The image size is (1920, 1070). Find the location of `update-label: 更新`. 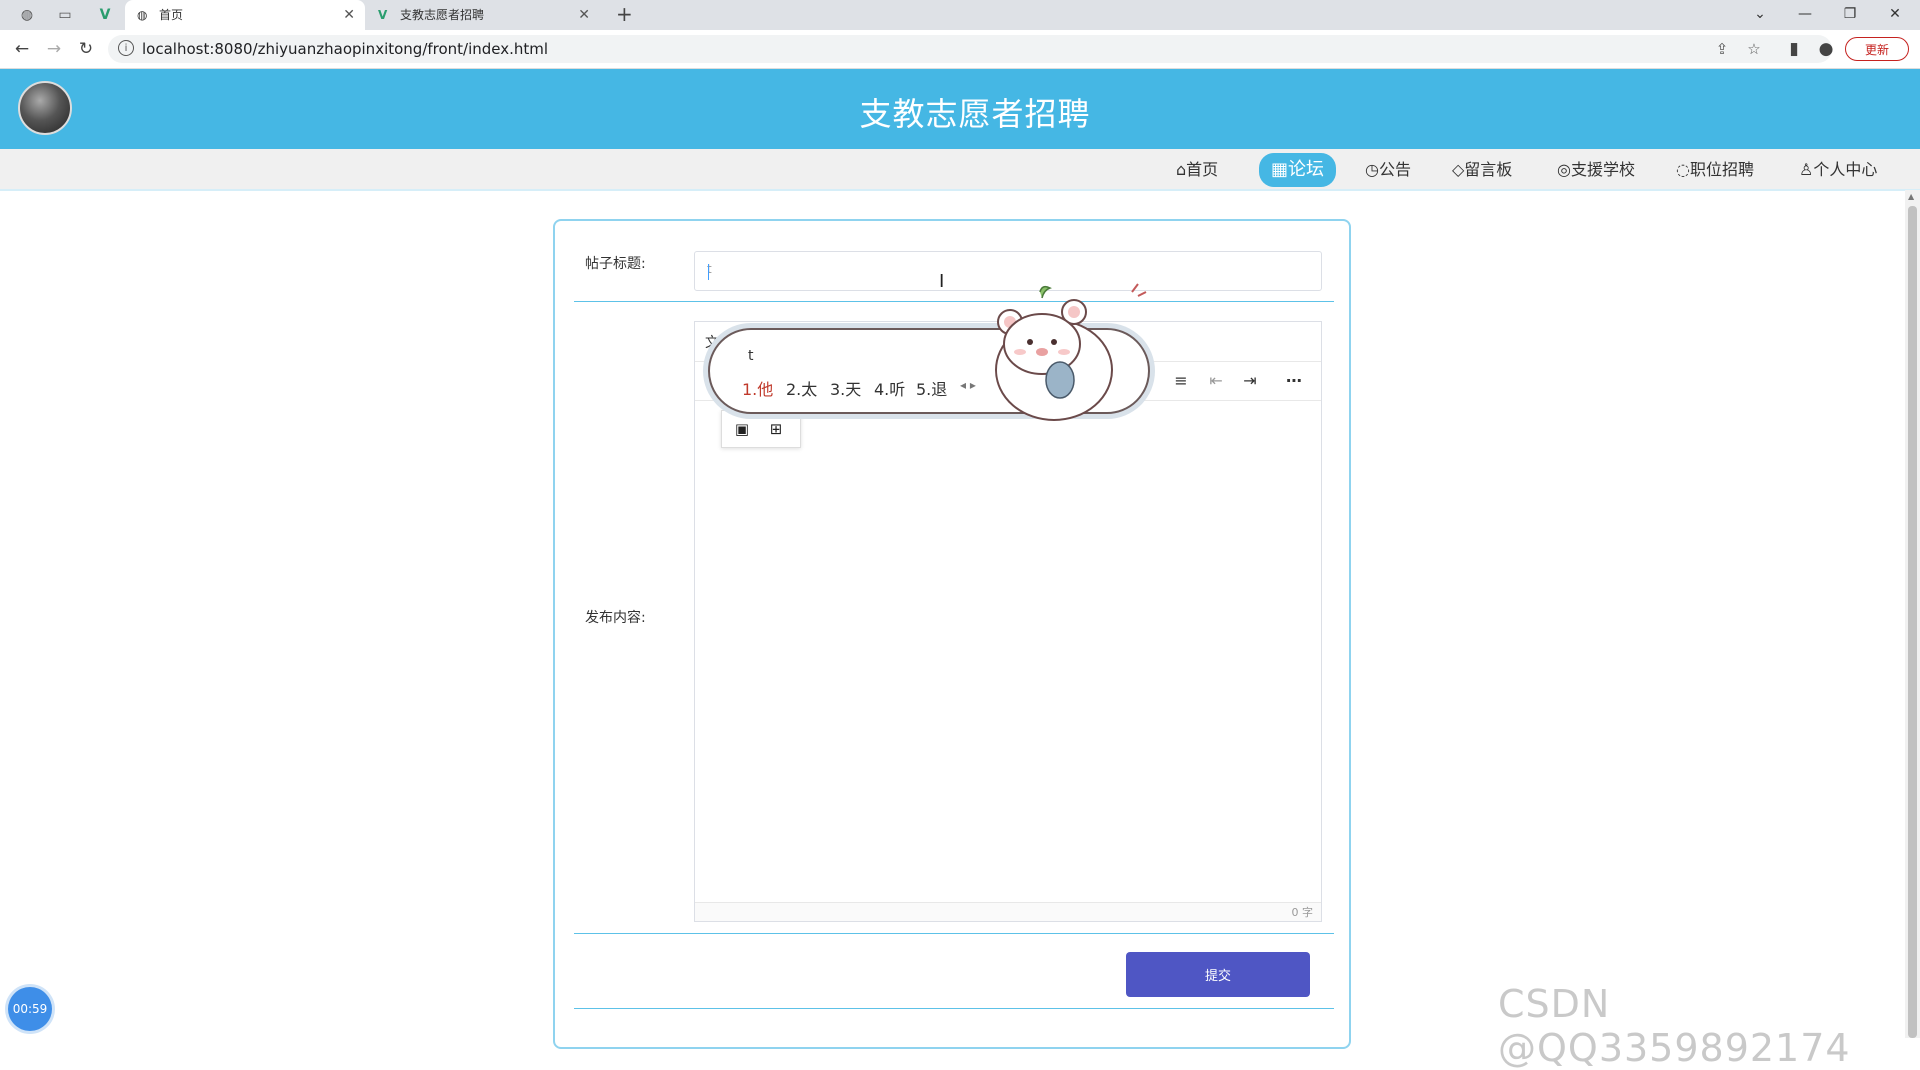

update-label: 更新 is located at coordinates (1876, 50).